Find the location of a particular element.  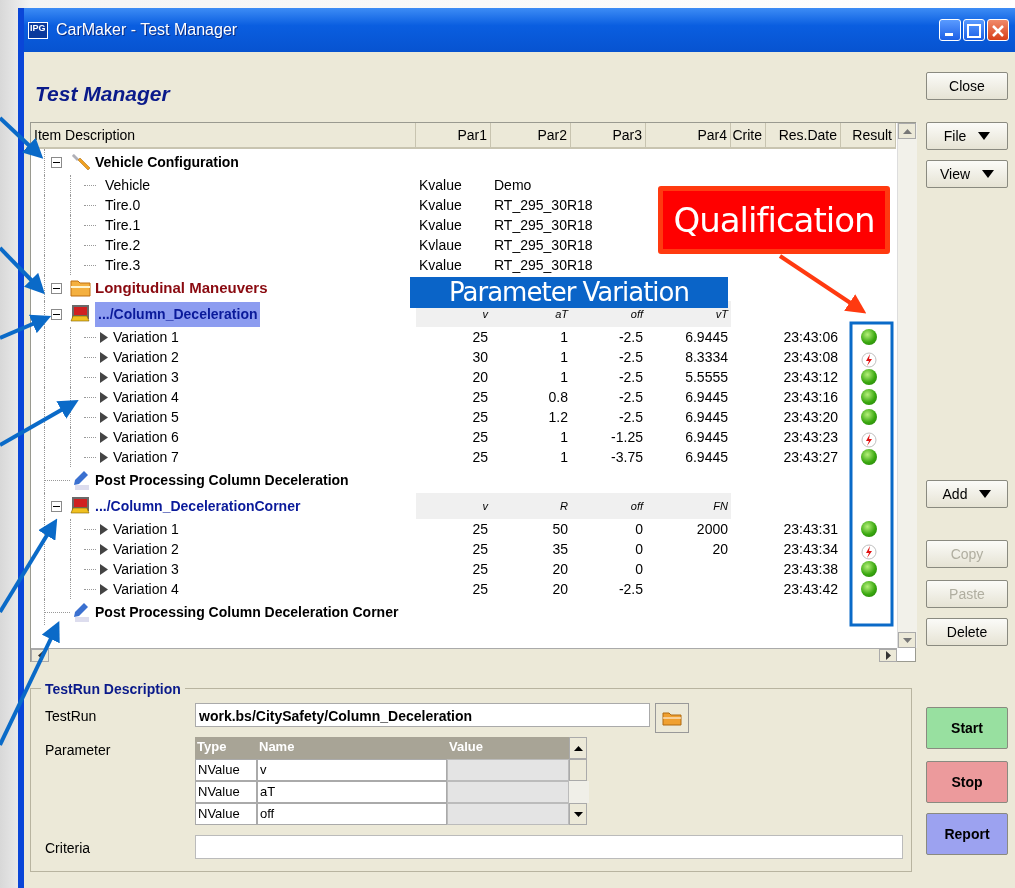

column-header: Res.Date is located at coordinates (803, 136).